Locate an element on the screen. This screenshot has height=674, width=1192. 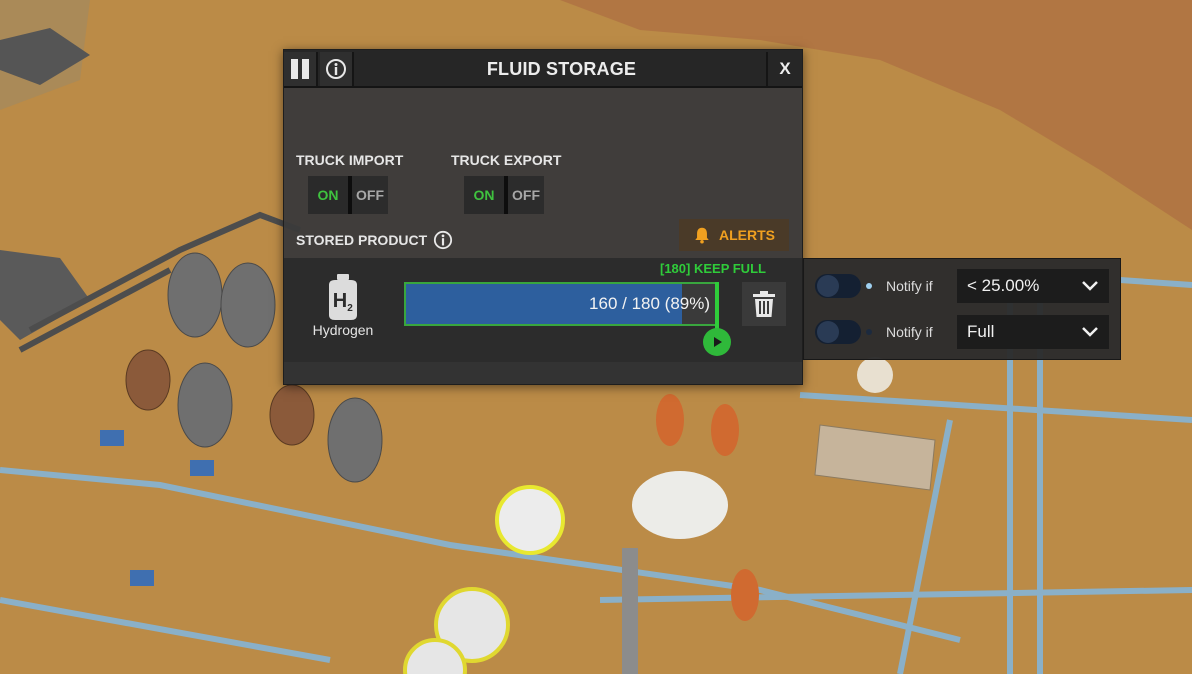
info-button is located at coordinates (337, 69).